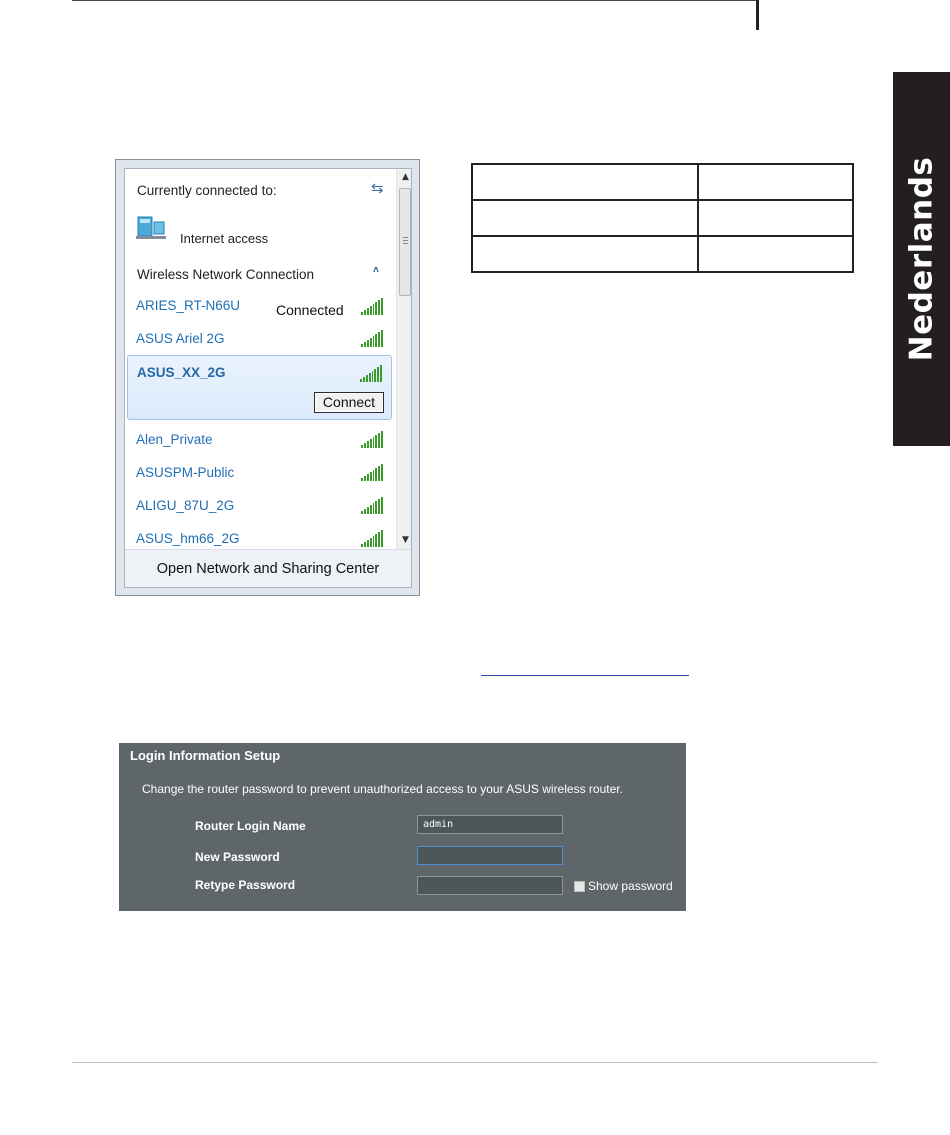  I want to click on network-name: ASUS_XX_2G, so click(181, 372).